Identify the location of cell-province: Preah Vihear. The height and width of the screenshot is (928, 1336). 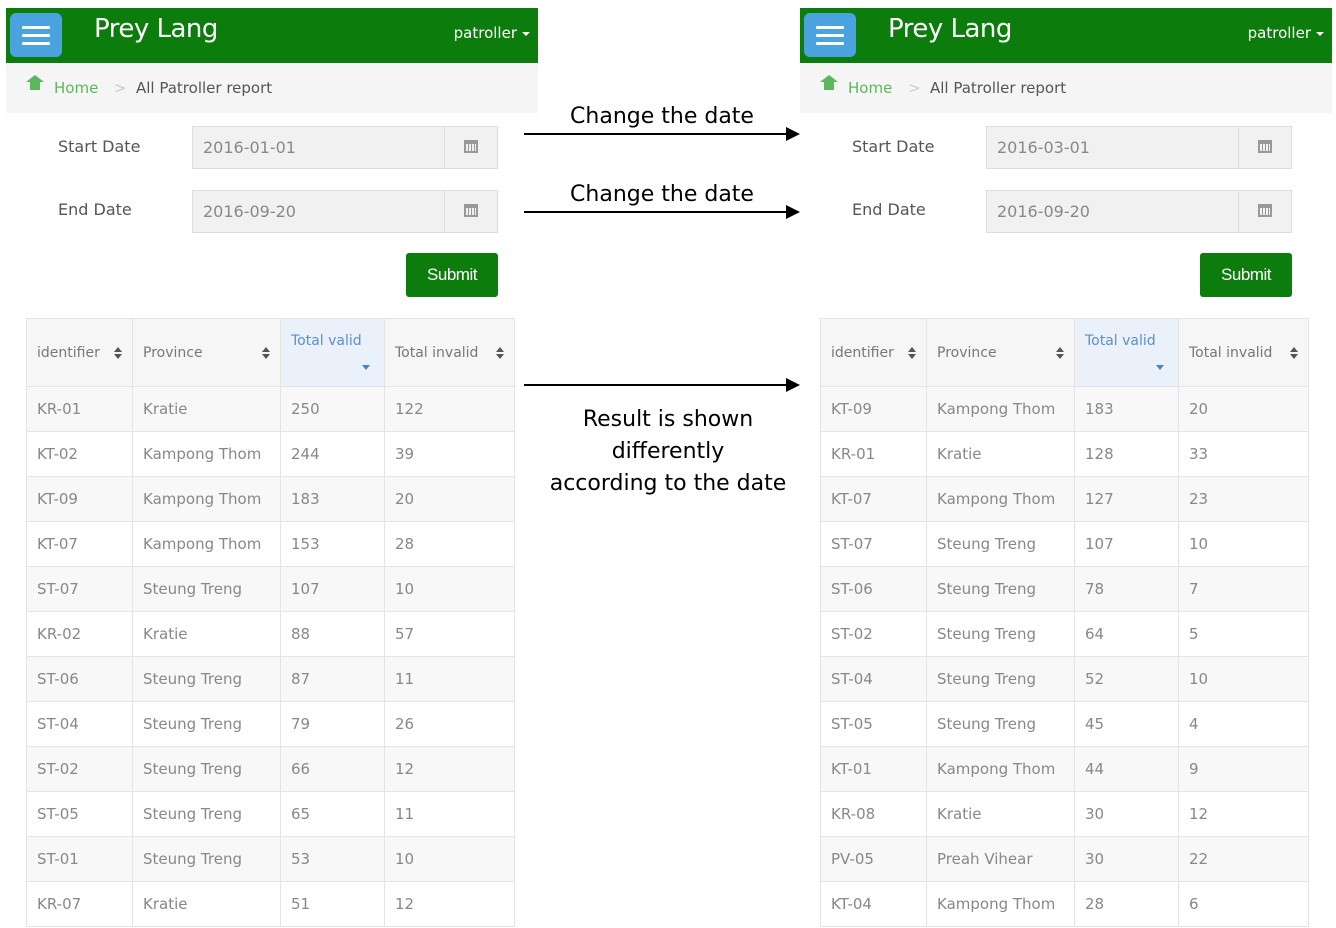
(1000, 859).